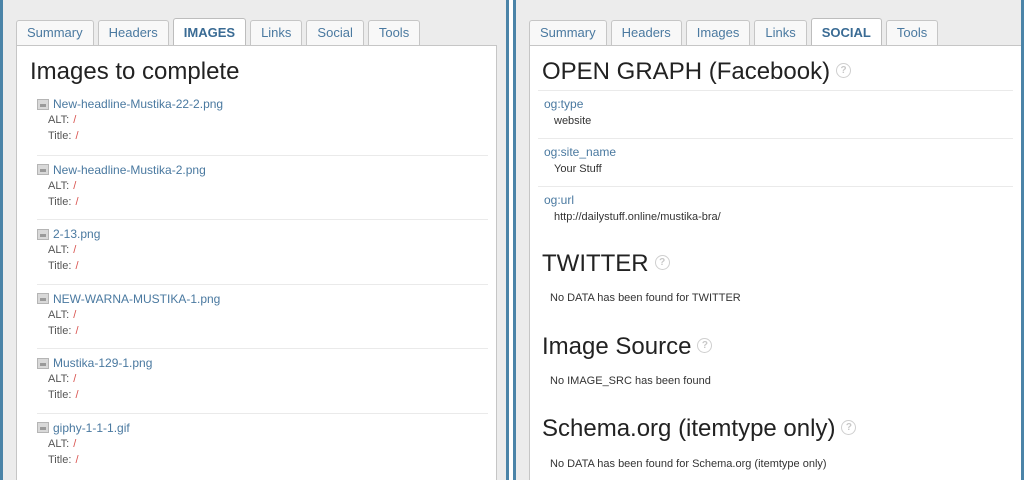  I want to click on image-link: New-headline-Mustika-22-2.png, so click(138, 104).